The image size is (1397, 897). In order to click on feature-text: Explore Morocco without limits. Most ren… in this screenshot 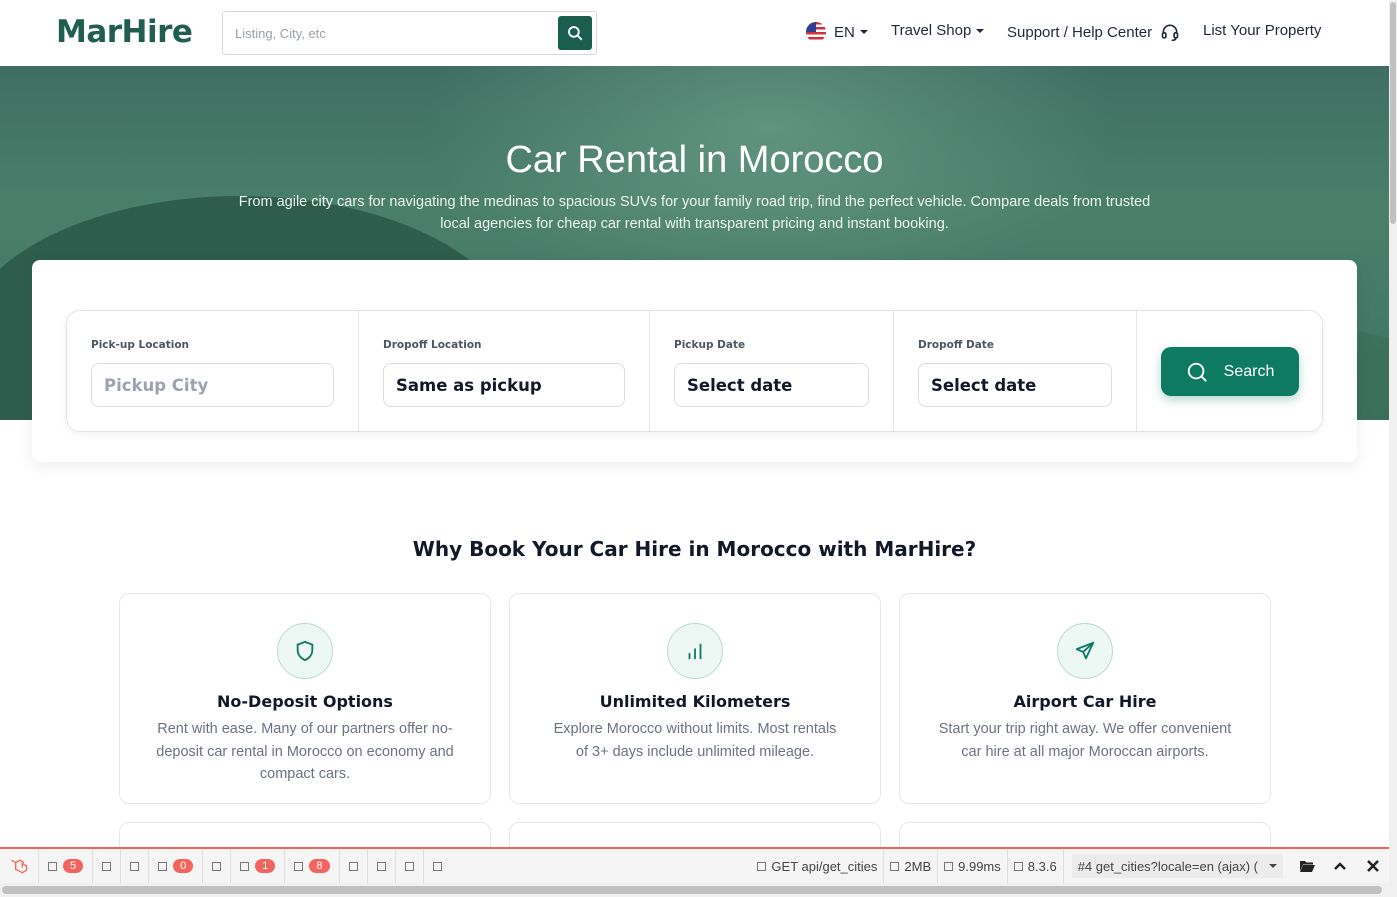, I will do `click(695, 740)`.